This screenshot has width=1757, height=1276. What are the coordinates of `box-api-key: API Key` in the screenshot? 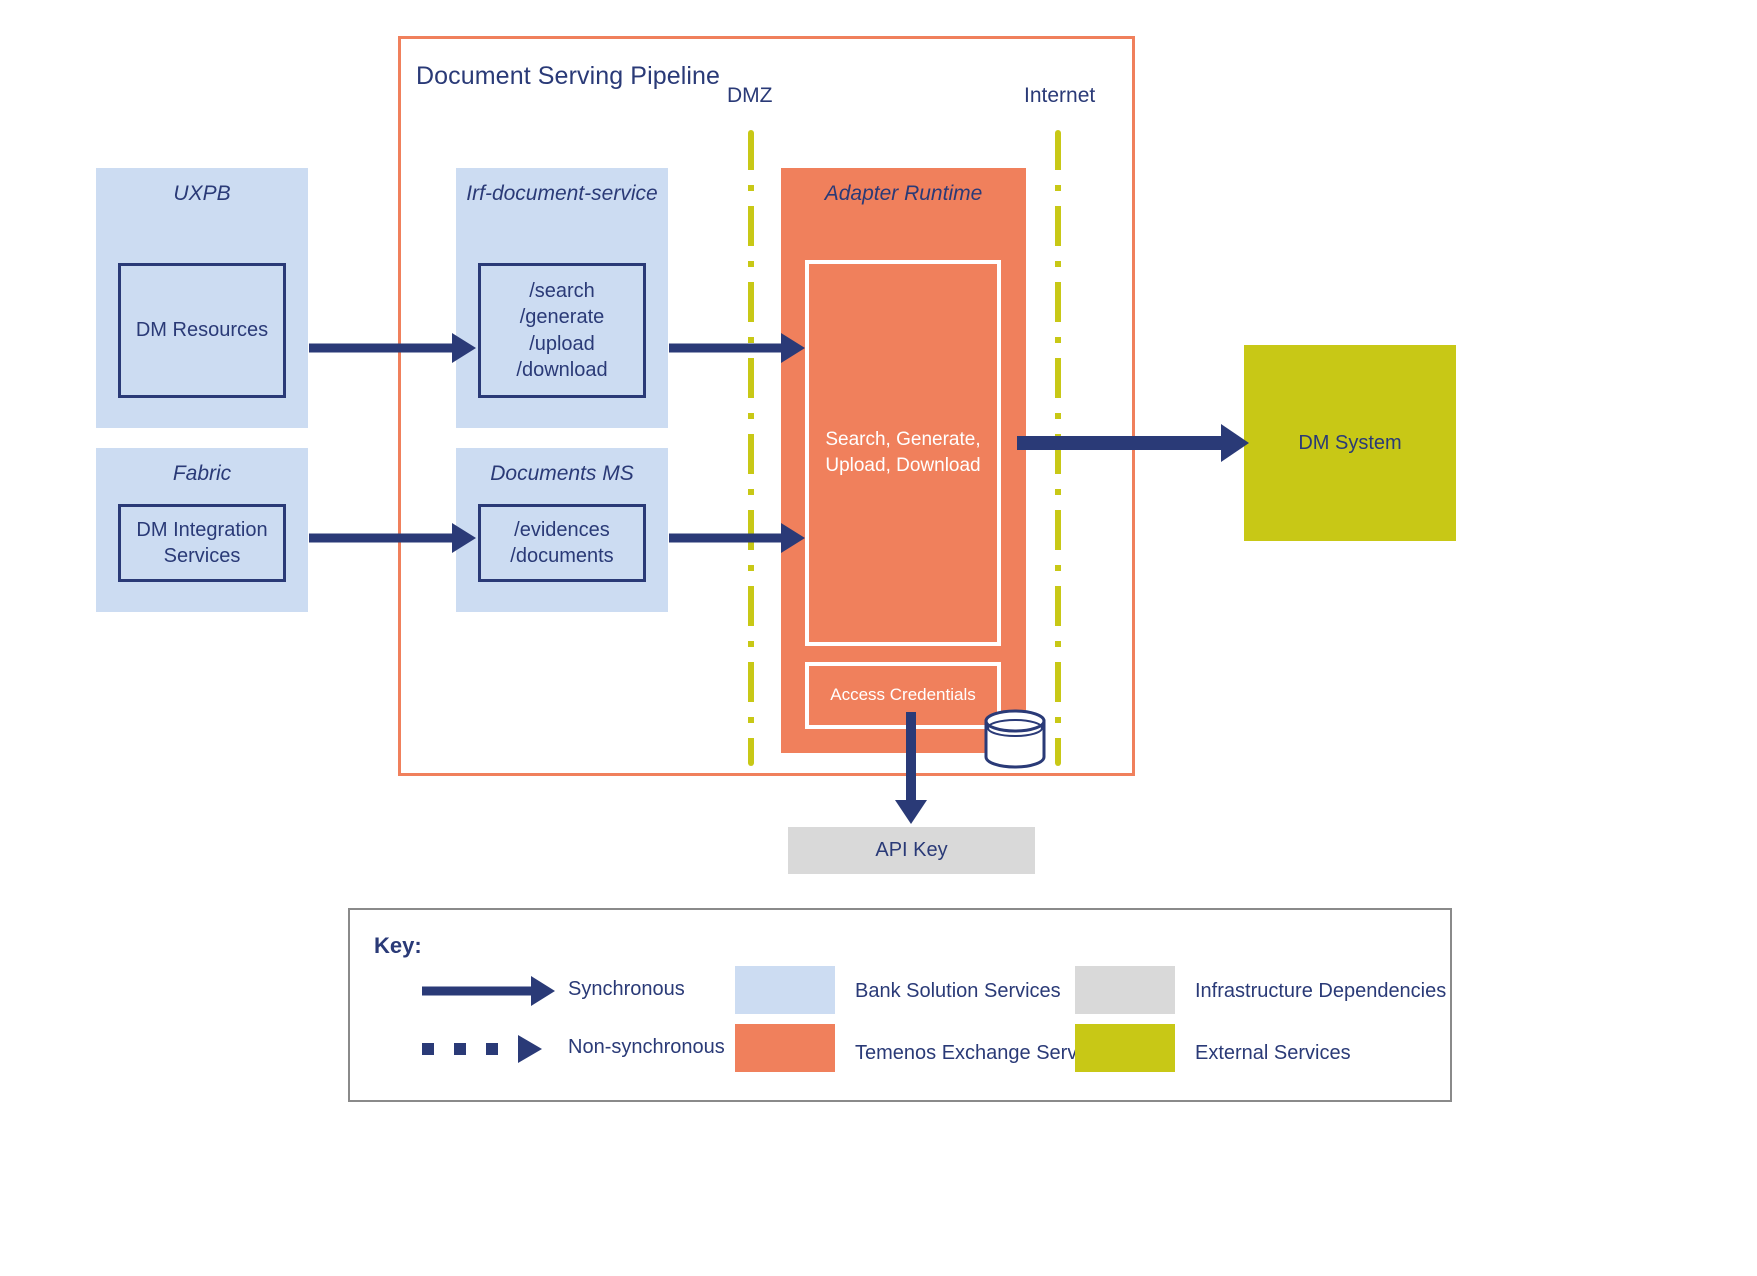 It's located at (911, 850).